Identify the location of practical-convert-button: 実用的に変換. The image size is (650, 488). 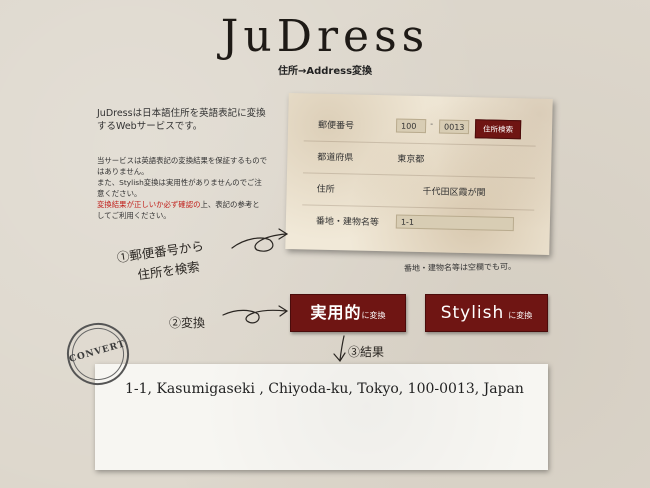
(348, 313).